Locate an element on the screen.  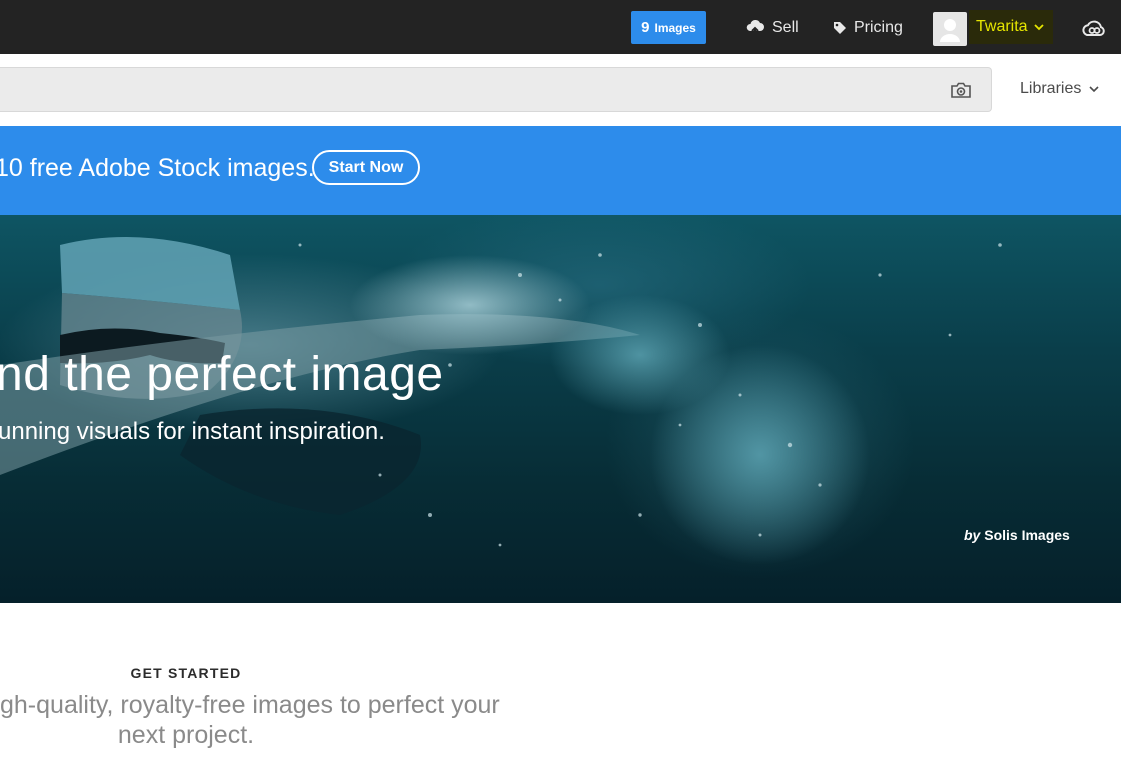
search-input is located at coordinates (496, 89).